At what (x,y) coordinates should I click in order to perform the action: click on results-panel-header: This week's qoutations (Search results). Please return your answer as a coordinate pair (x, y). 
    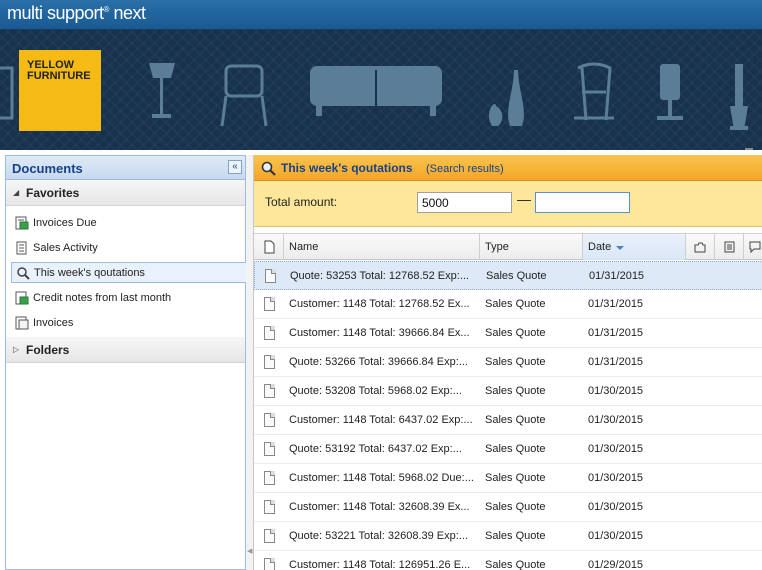
    Looking at the image, I should click on (508, 168).